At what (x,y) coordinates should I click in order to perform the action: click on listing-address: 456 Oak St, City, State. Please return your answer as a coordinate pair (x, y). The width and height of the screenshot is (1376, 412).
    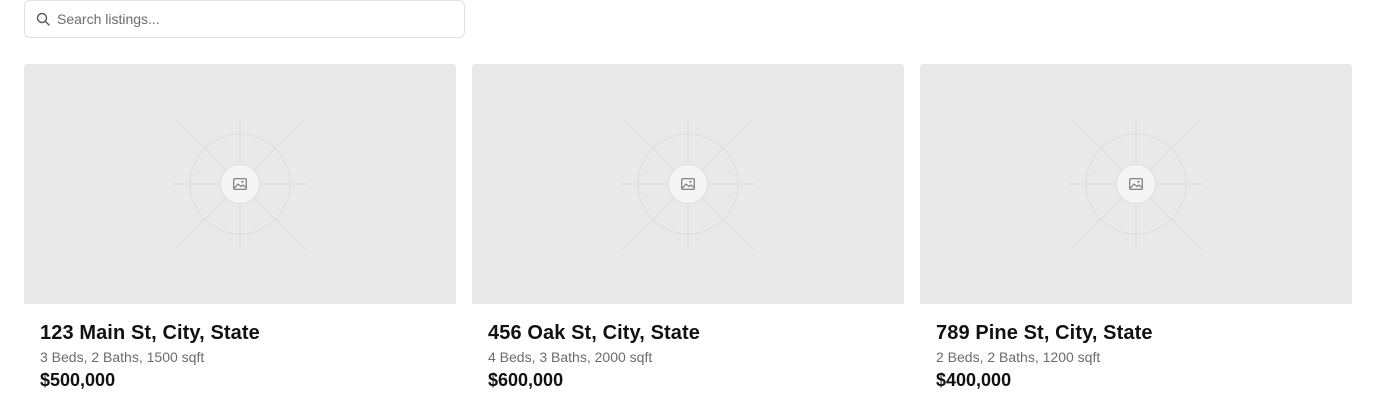
    Looking at the image, I should click on (594, 333).